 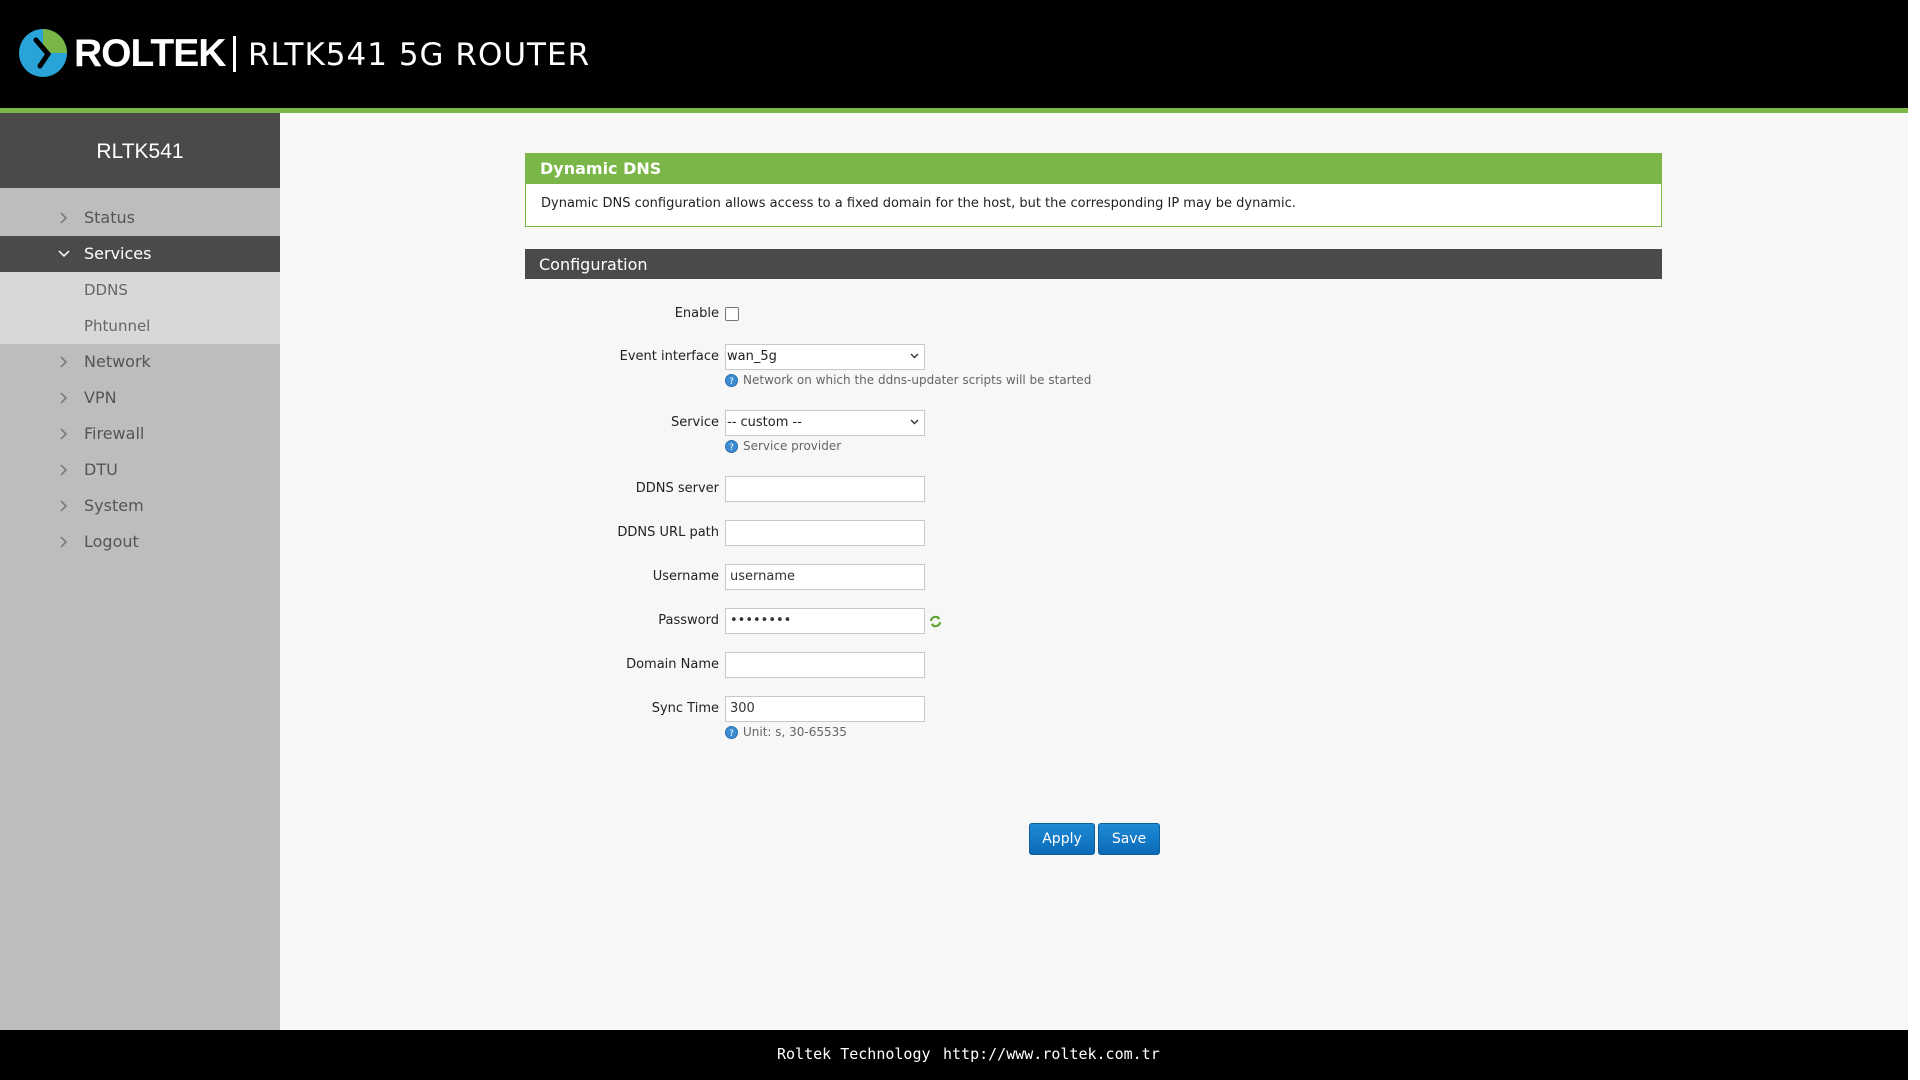 What do you see at coordinates (109, 217) in the screenshot?
I see `sidebar-item-label: Status` at bounding box center [109, 217].